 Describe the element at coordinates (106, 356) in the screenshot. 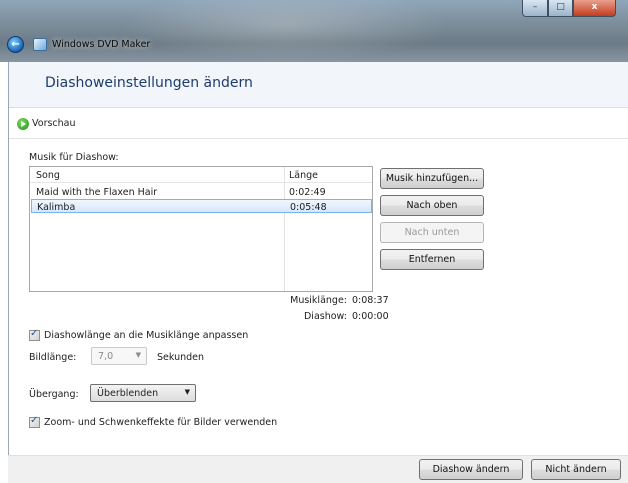

I see `image-length-value: 7,0` at that location.